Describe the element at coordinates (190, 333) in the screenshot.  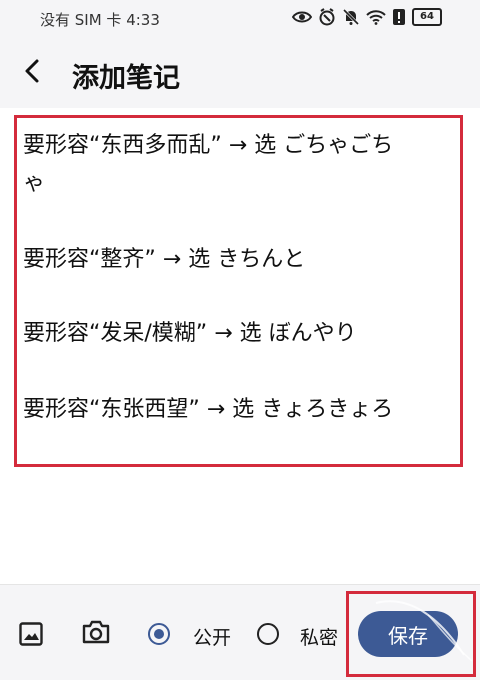
I see `note-line-3: 要形容“发呆/模糊” → 选 ぼんやり` at that location.